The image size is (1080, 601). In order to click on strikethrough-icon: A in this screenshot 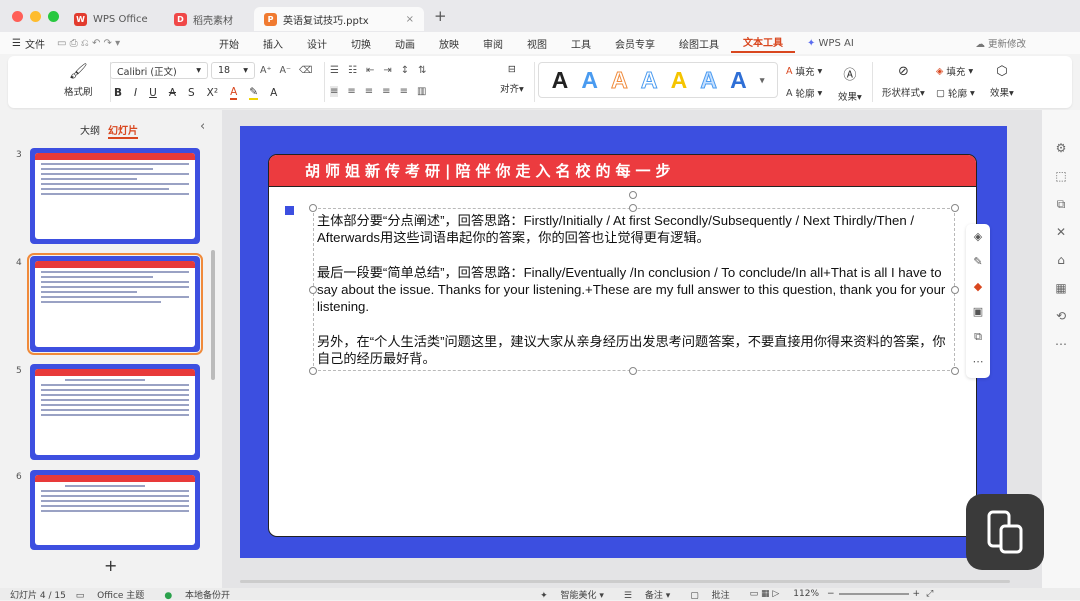, I will do `click(172, 93)`.